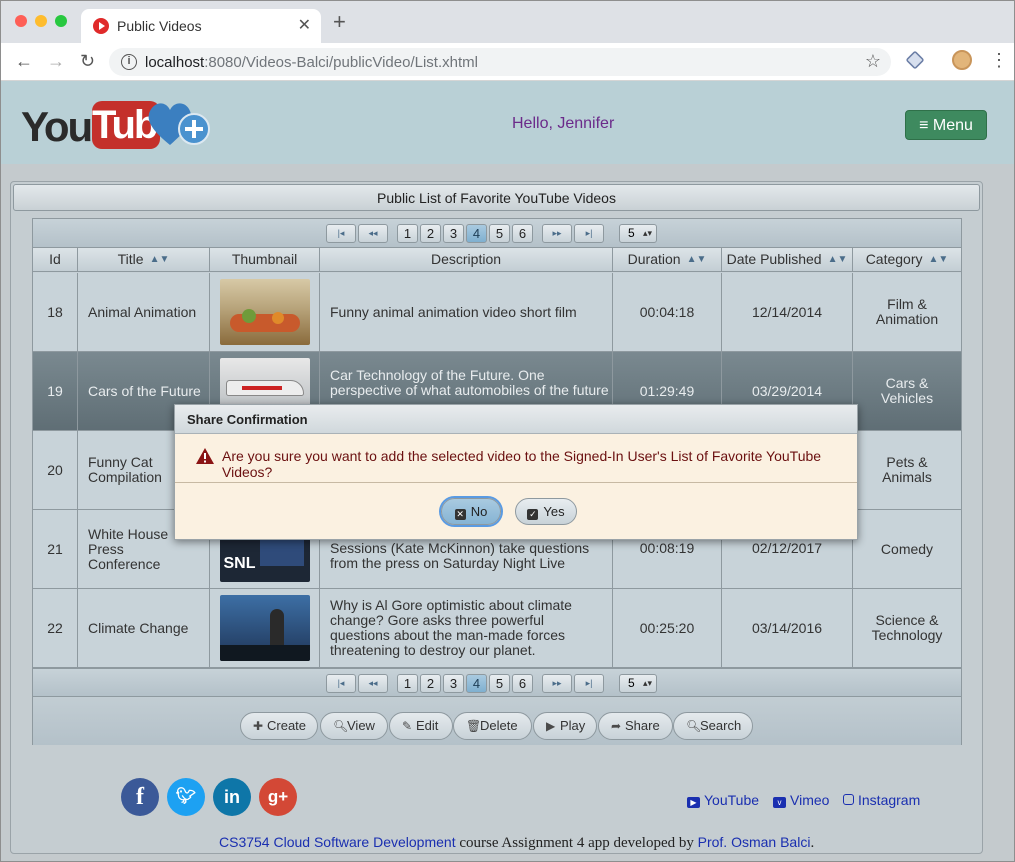 Image resolution: width=1015 pixels, height=862 pixels. What do you see at coordinates (279, 726) in the screenshot?
I see `create-button: ✚ Create` at bounding box center [279, 726].